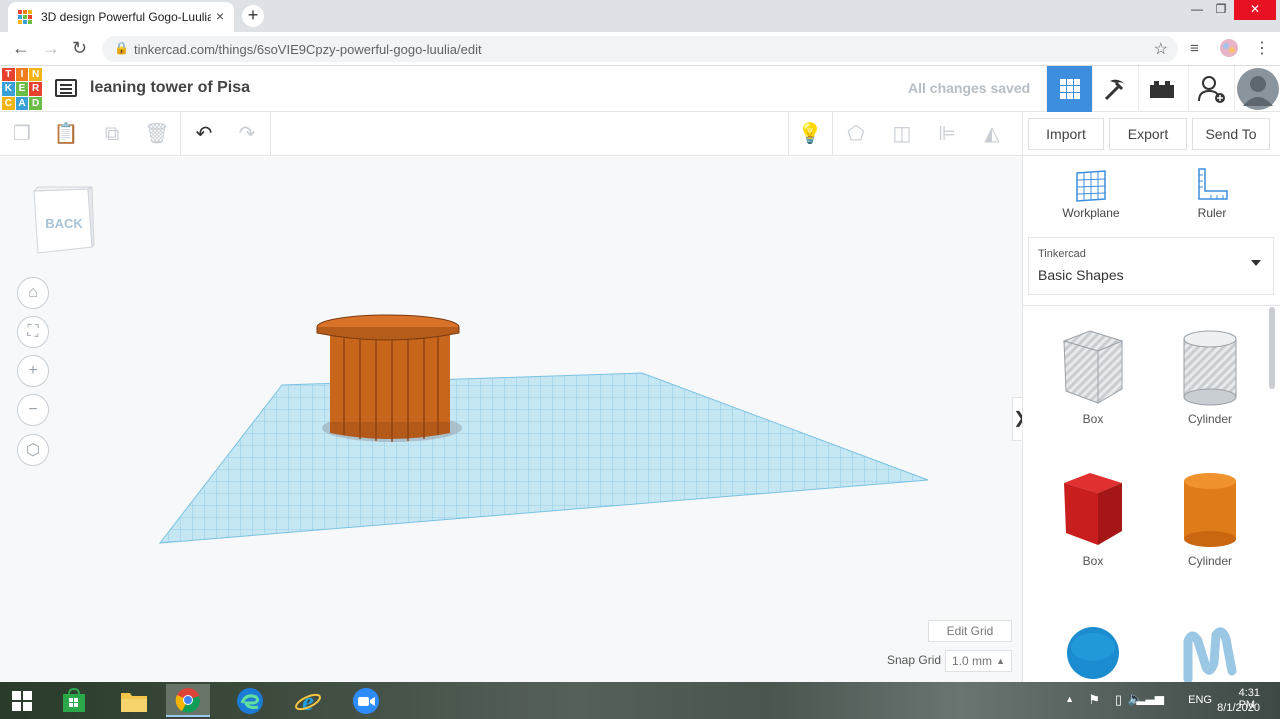 This screenshot has width=1280, height=719. I want to click on add-user-icon, so click(1211, 89).